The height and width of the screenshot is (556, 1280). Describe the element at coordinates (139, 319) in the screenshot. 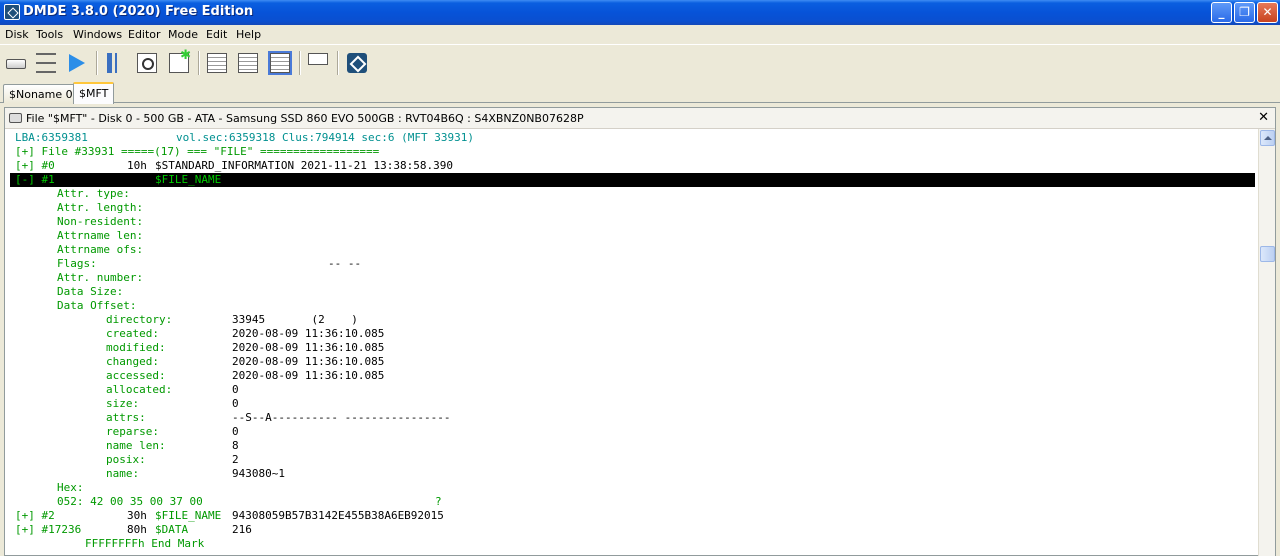

I see `field-label: directory:` at that location.